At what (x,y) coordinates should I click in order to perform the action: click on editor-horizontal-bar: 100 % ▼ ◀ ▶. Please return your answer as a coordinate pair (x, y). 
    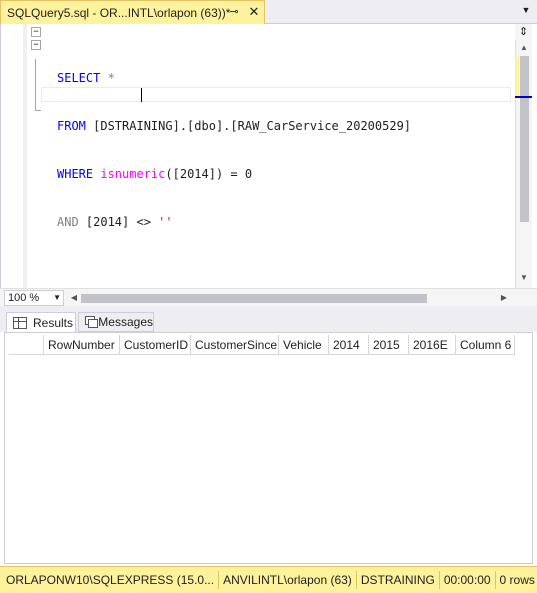
    Looking at the image, I should click on (268, 297).